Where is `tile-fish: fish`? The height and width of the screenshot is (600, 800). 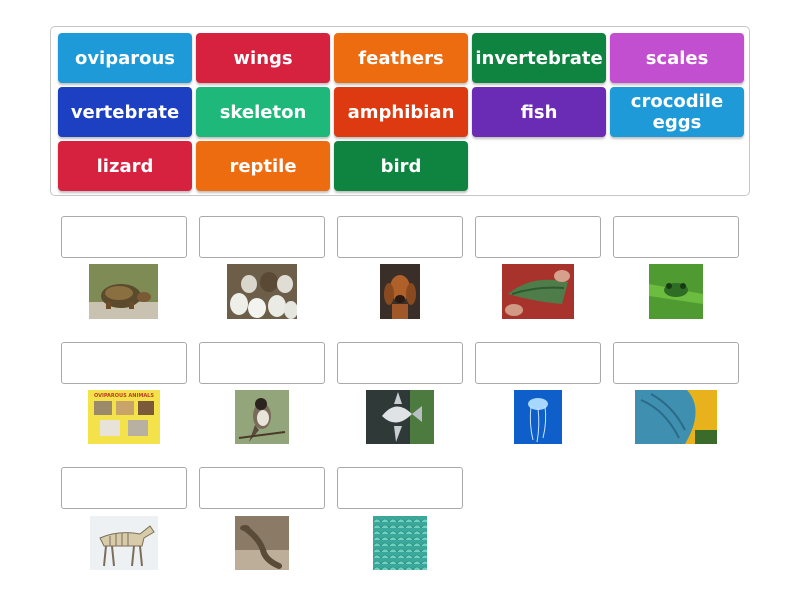
tile-fish: fish is located at coordinates (539, 112).